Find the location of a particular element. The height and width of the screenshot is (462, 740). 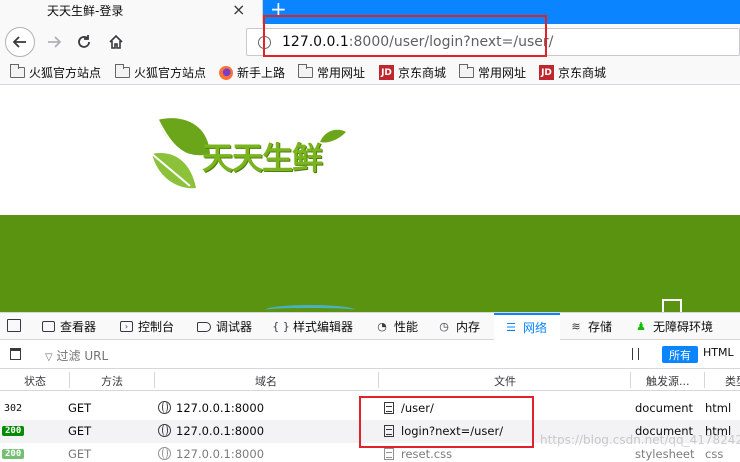

arrow-left-icon is located at coordinates (19, 42).